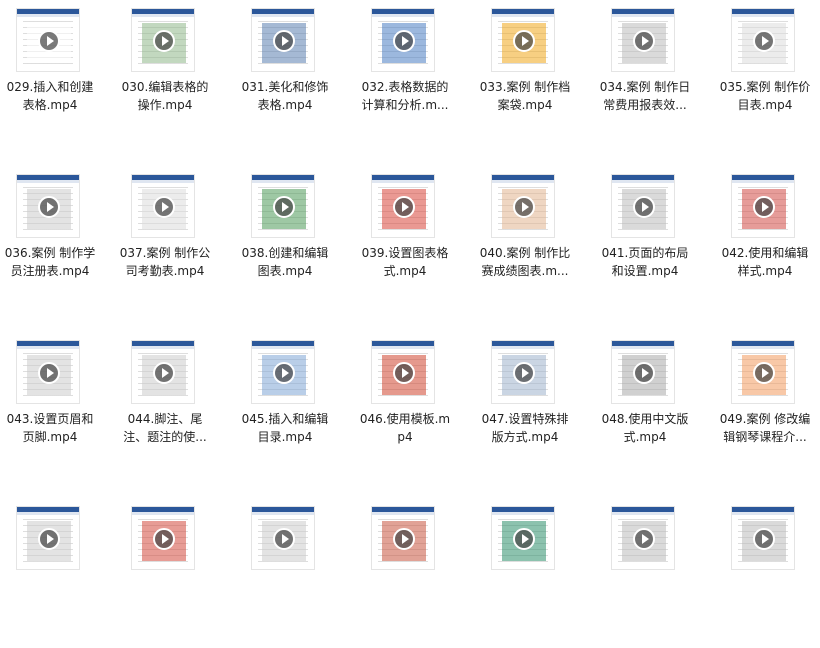  What do you see at coordinates (285, 271) in the screenshot?
I see `file-name-line-2: 图表.mp4` at bounding box center [285, 271].